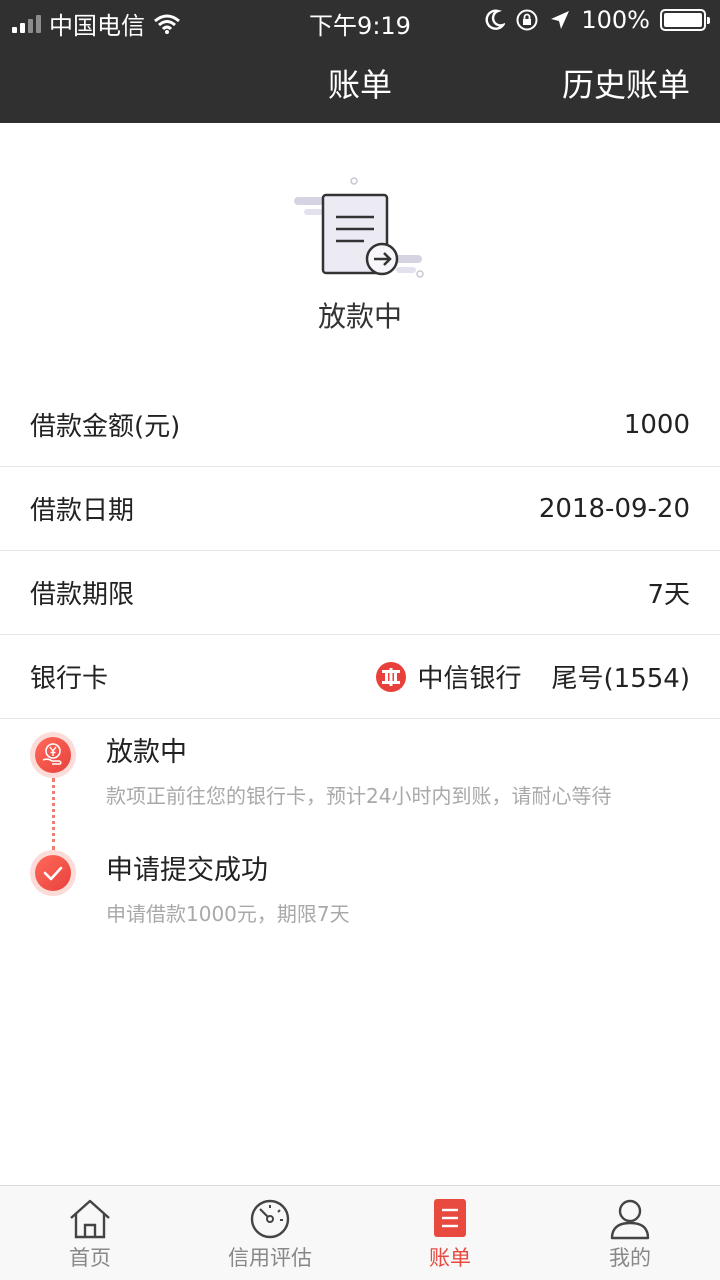  I want to click on loan-amount-value: 1000, so click(656, 424).